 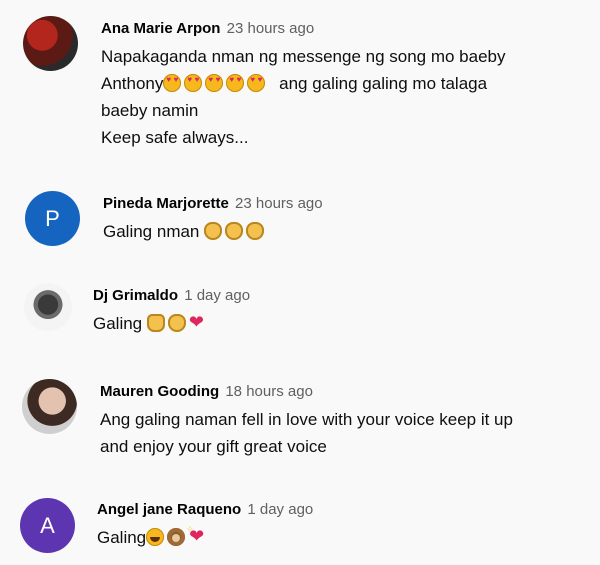 I want to click on grinning-squinting-face-icon, so click(x=155, y=537).